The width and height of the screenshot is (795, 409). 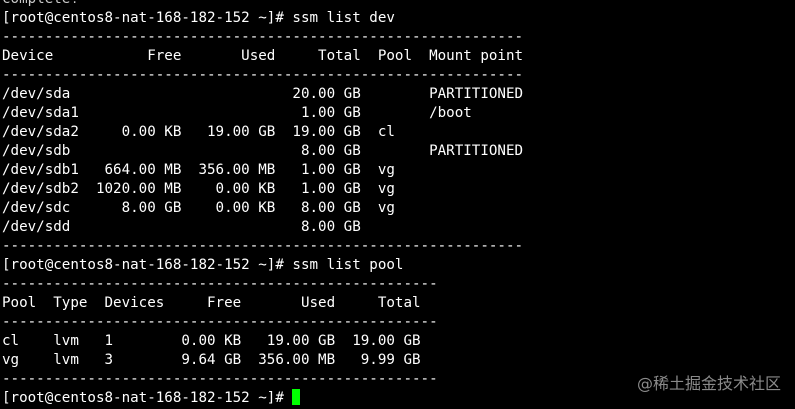 What do you see at coordinates (198, 208) in the screenshot?
I see `dev-table-row: /dev/sdc 8.00 GB 0.00 KB 8.00 GB vg` at bounding box center [198, 208].